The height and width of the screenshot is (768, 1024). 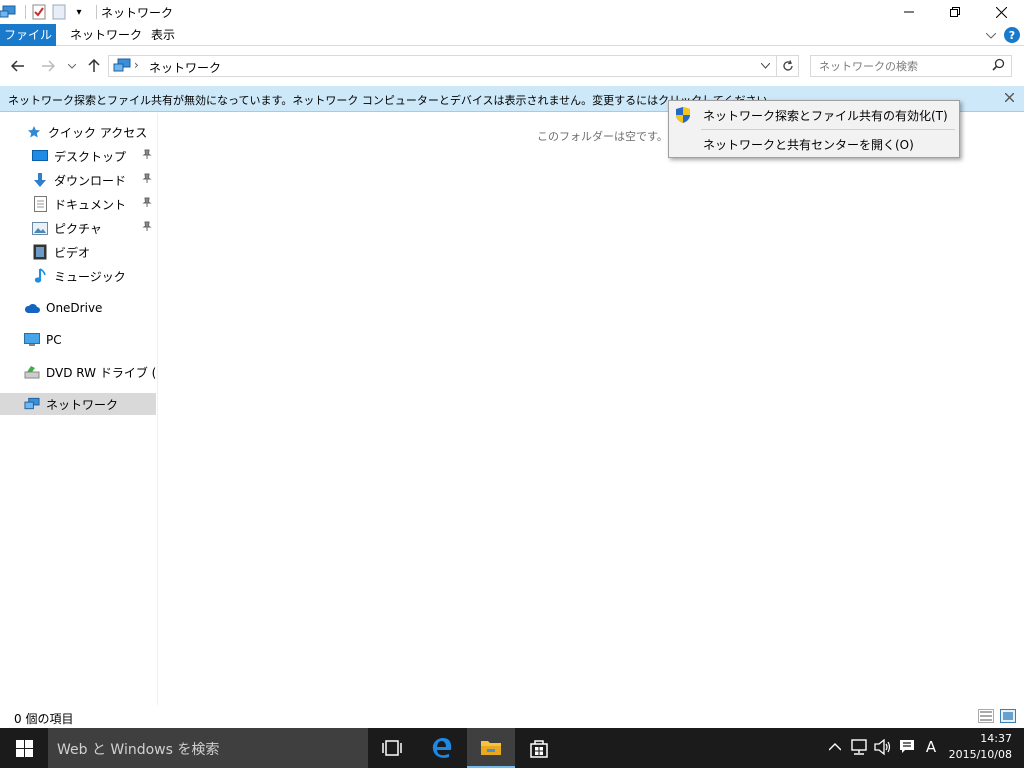 What do you see at coordinates (883, 747) in the screenshot?
I see `volume-icon` at bounding box center [883, 747].